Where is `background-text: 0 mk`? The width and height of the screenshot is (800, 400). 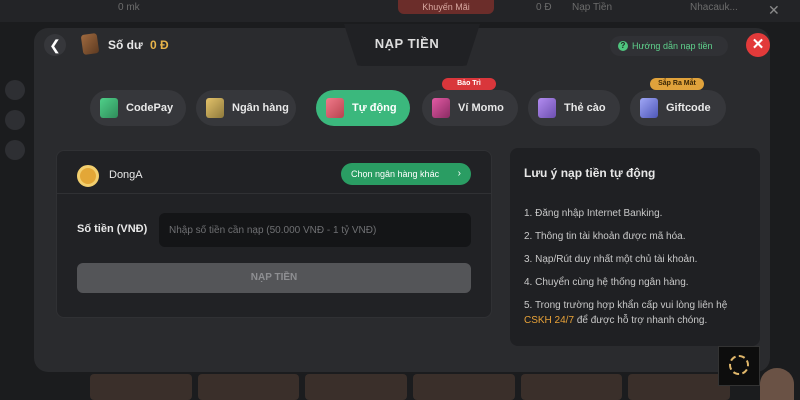
background-text: 0 mk is located at coordinates (129, 7).